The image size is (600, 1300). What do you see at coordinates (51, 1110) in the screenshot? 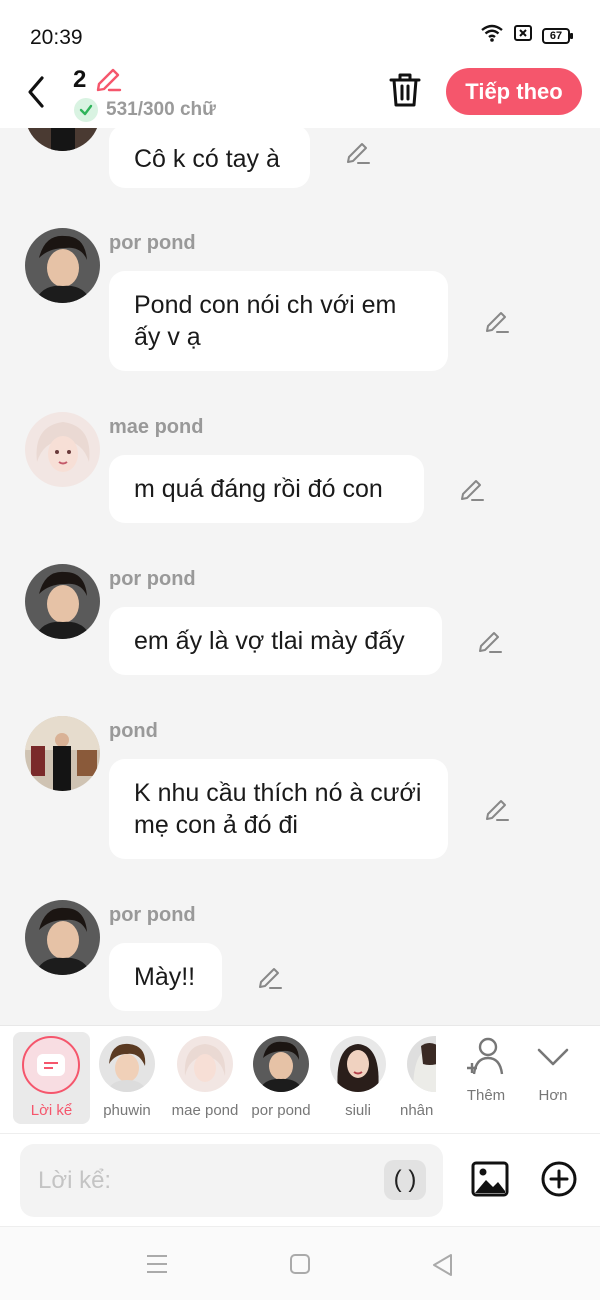
I see `narrator-label: Lời kể` at bounding box center [51, 1110].